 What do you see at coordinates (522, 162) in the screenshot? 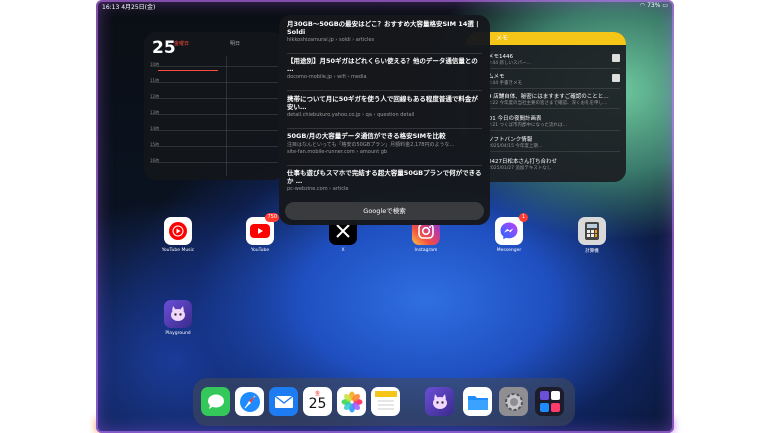
I see `note-title: 0427日松本さん打ち合わせ` at bounding box center [522, 162].